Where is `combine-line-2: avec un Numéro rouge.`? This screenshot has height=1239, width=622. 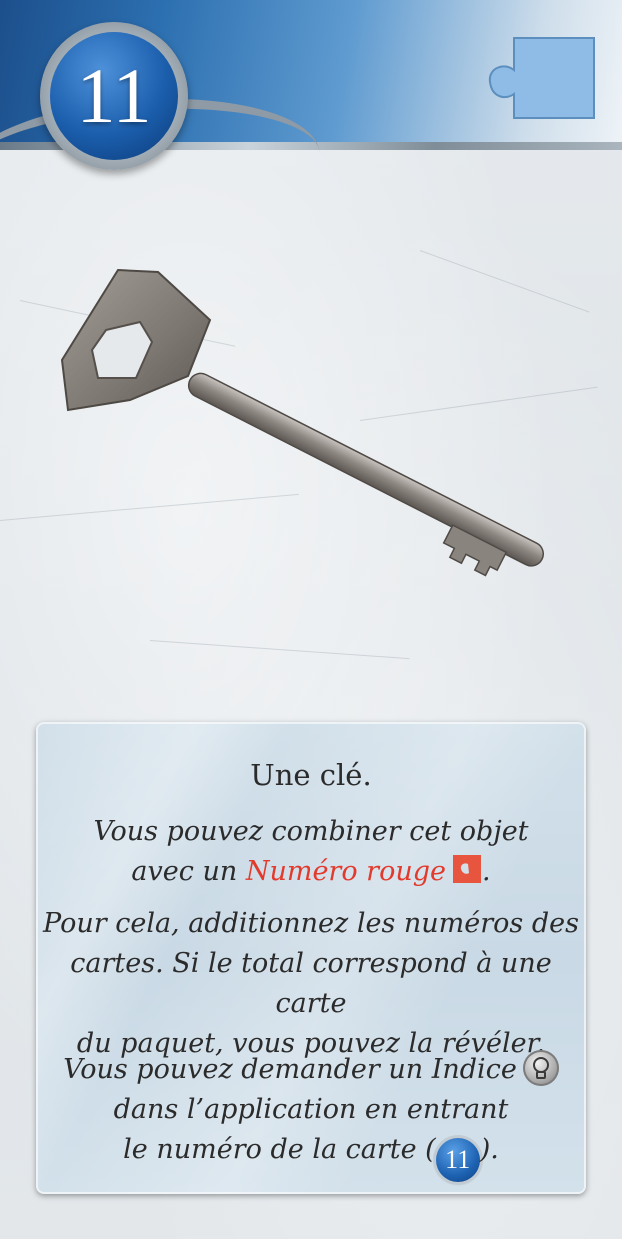
combine-line-2: avec un Numéro rouge. is located at coordinates (311, 872).